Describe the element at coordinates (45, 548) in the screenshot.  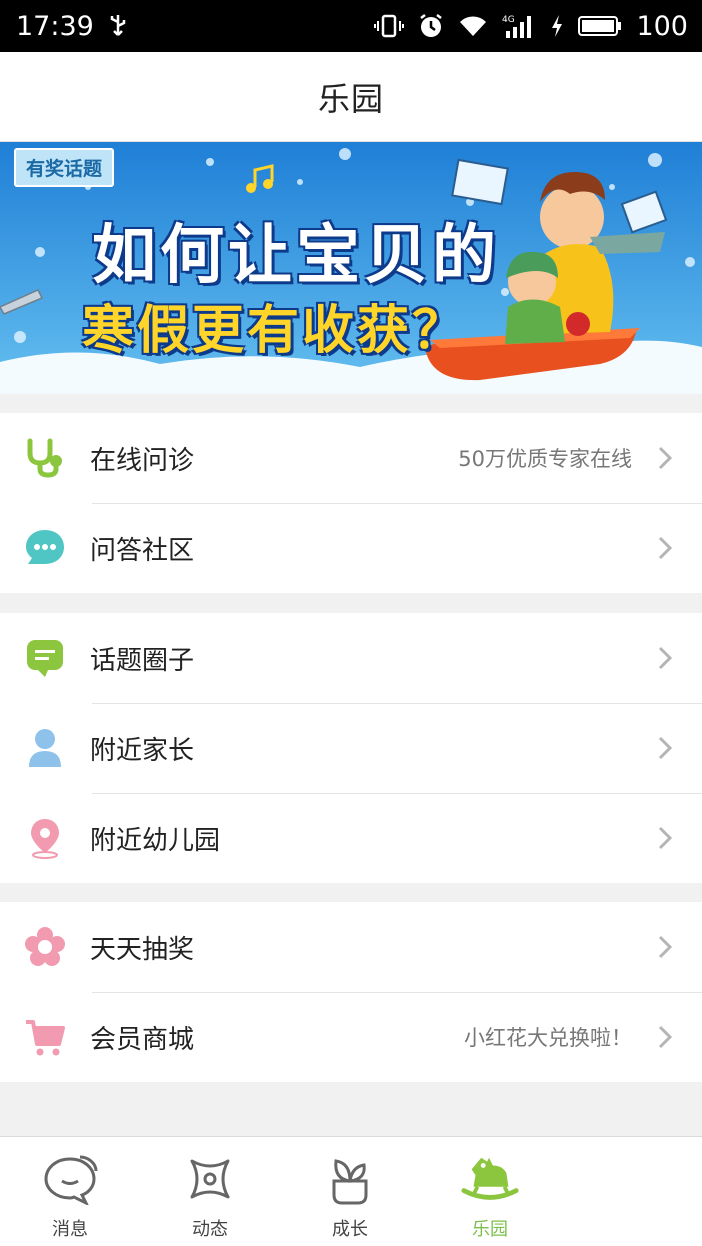
I see `chat-bubble-icon` at that location.